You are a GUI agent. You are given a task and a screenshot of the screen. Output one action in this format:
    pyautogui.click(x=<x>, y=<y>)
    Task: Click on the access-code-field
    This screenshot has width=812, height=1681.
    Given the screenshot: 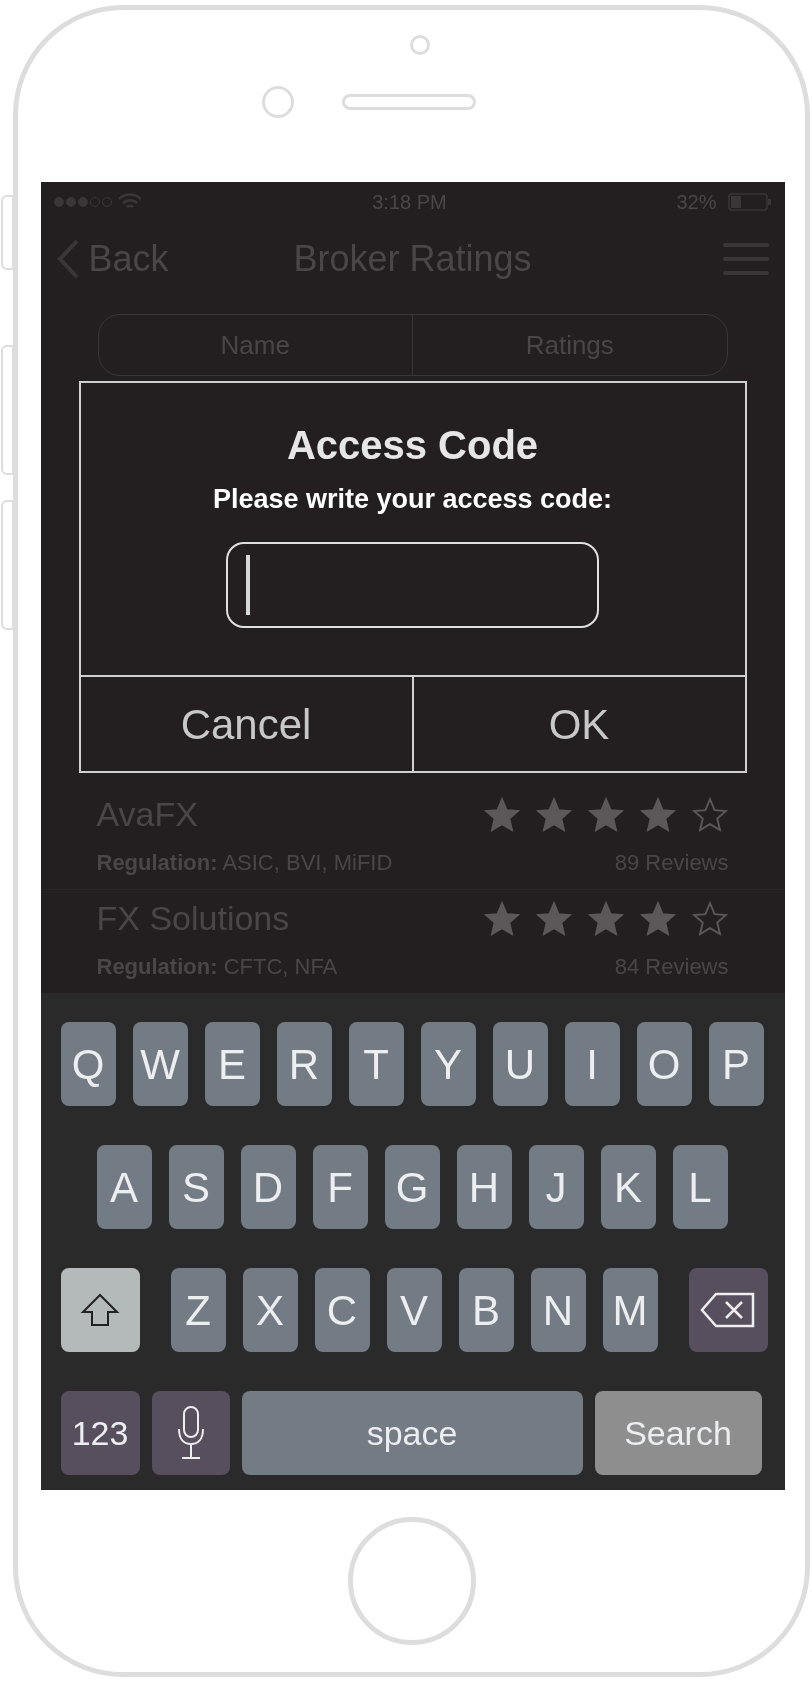 What is the action you would take?
    pyautogui.click(x=412, y=584)
    